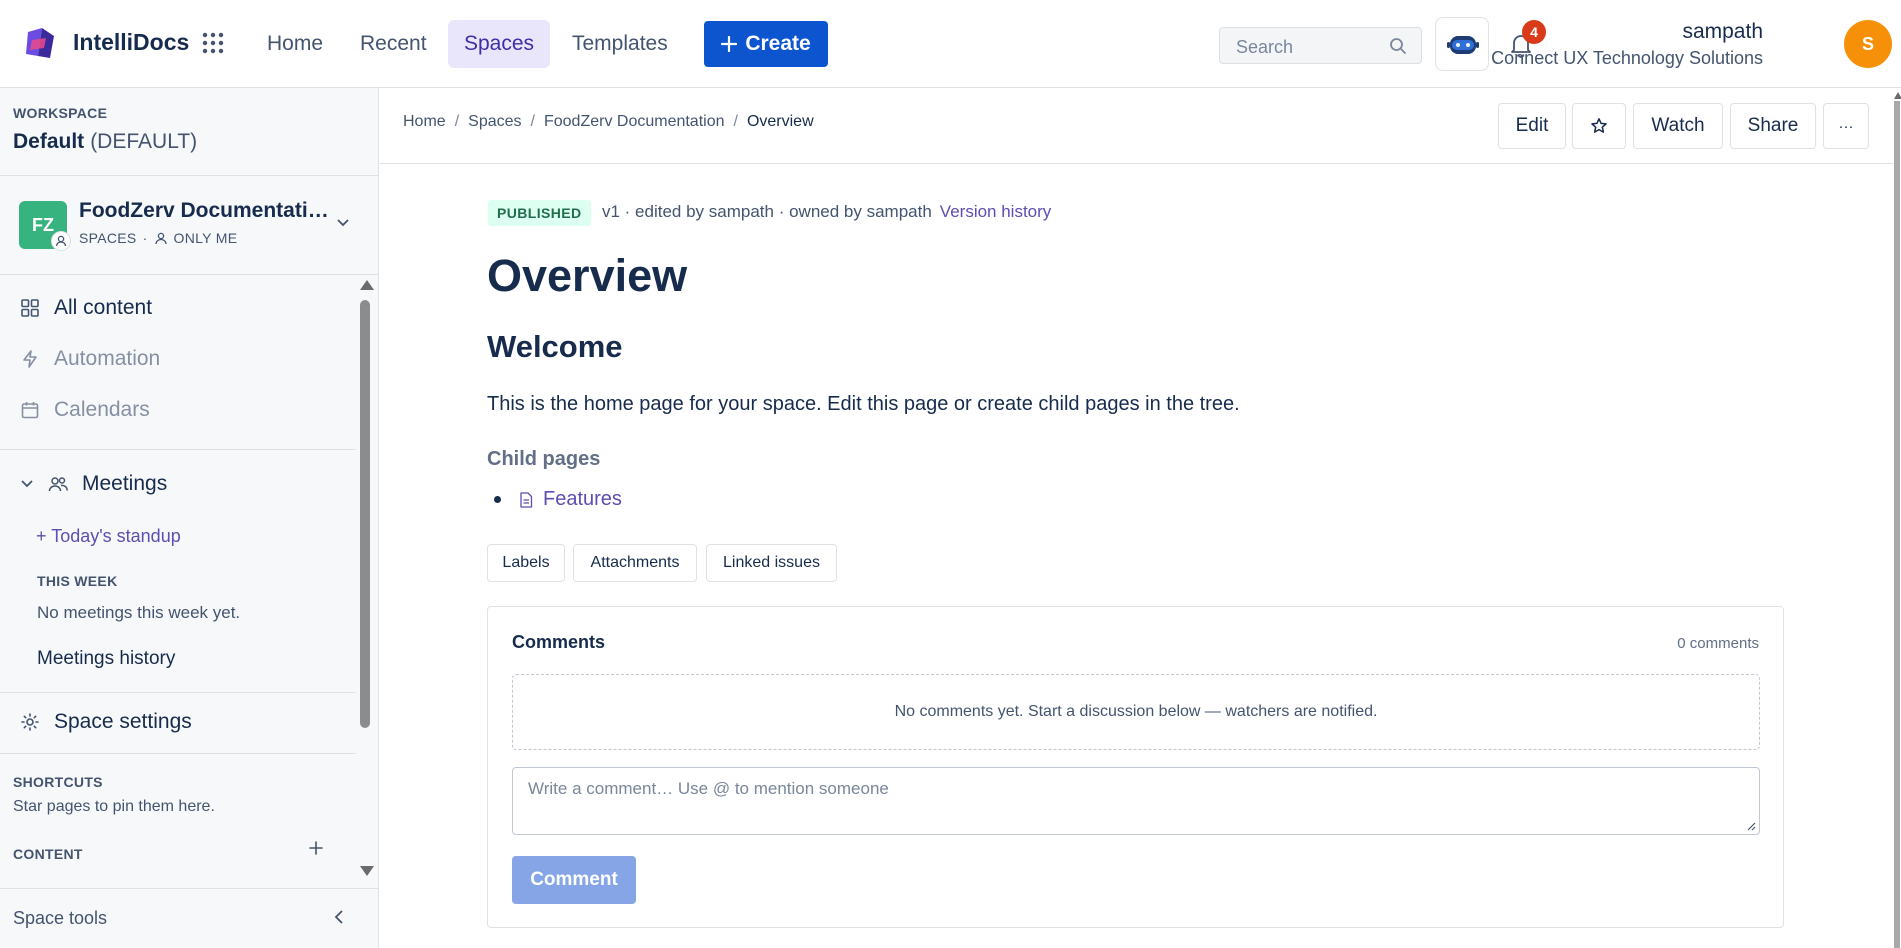 The height and width of the screenshot is (948, 1901). I want to click on brand-name: IntelliDocs, so click(131, 42).